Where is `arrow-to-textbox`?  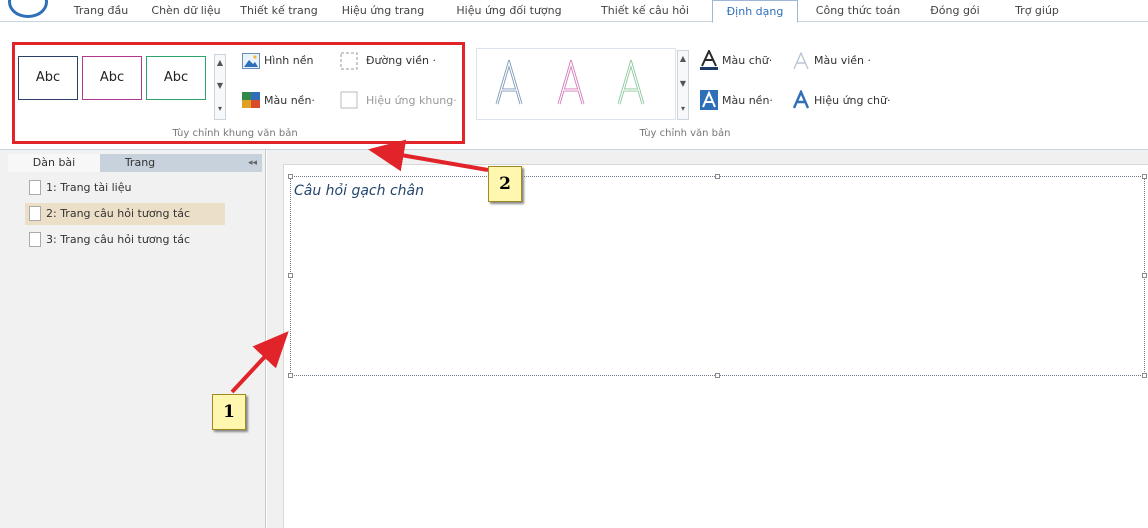 arrow-to-textbox is located at coordinates (259, 362).